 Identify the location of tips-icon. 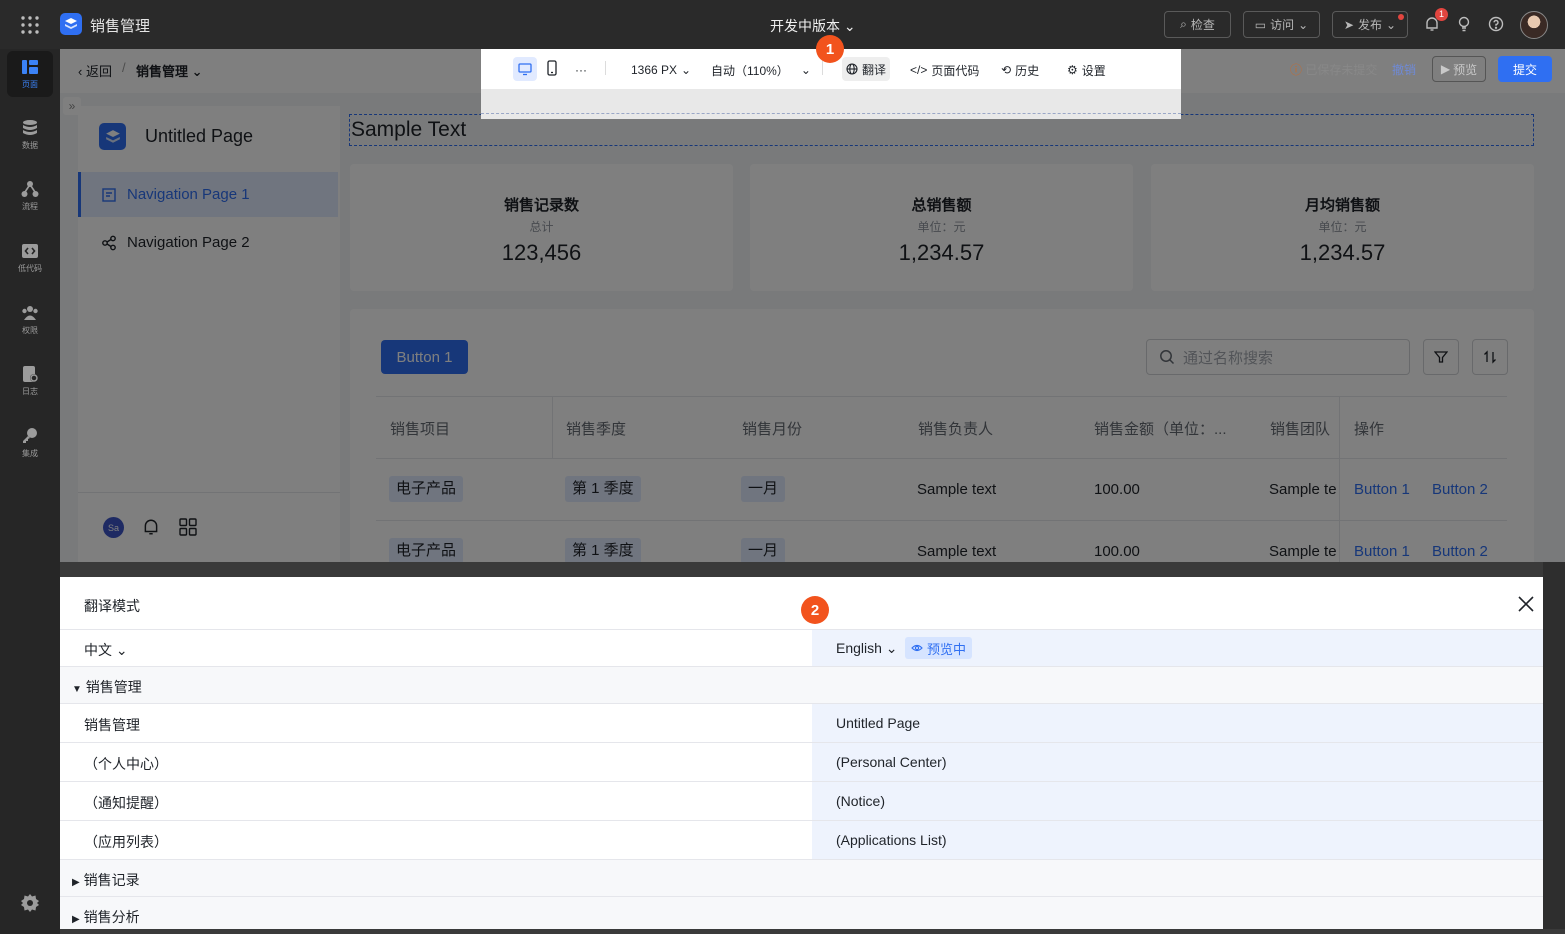
(1464, 24).